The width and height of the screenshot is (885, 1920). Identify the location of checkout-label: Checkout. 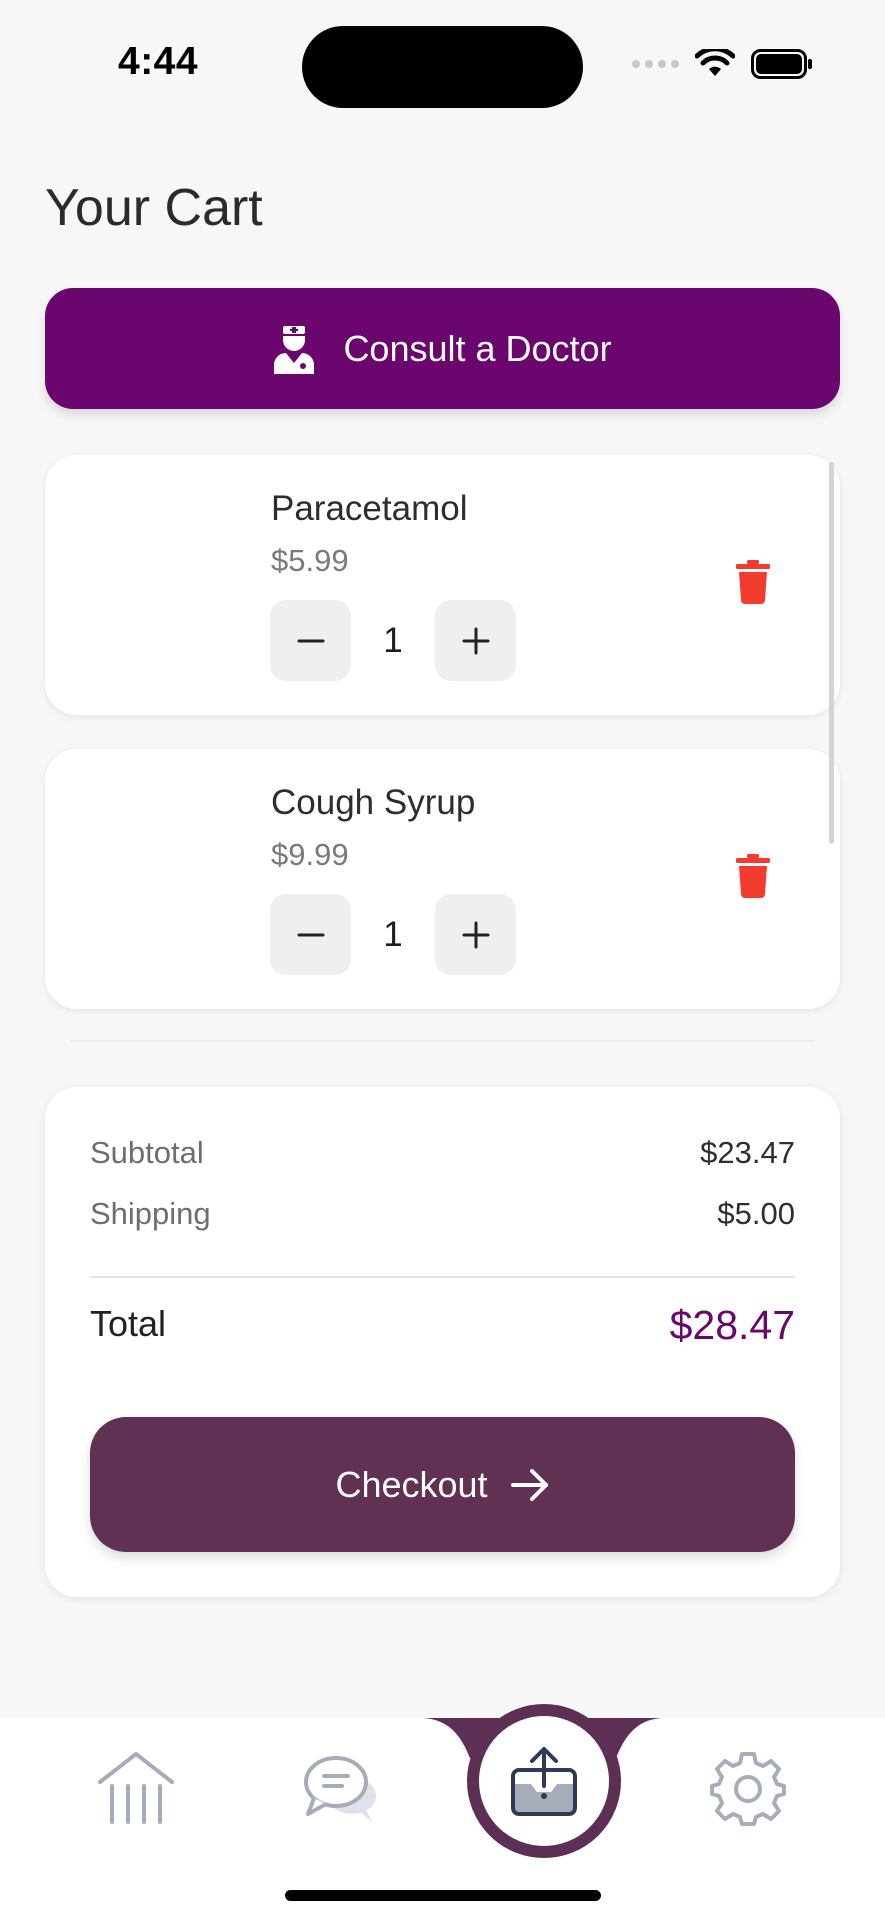
(411, 1484).